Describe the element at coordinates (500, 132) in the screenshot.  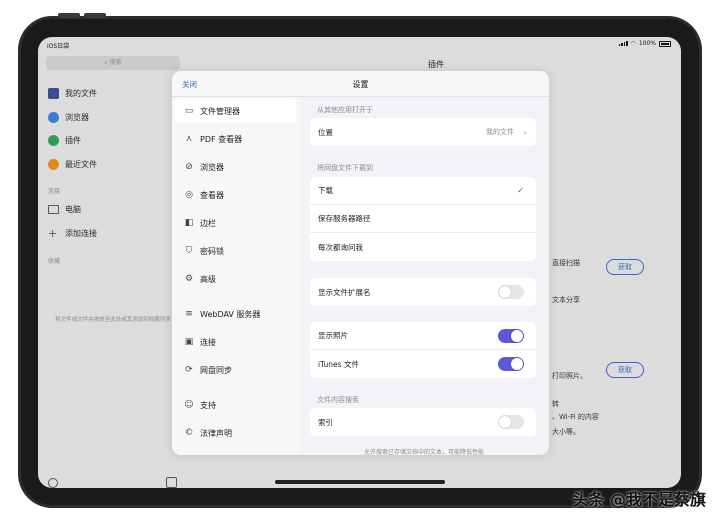
I see `location-value: 我的文件` at that location.